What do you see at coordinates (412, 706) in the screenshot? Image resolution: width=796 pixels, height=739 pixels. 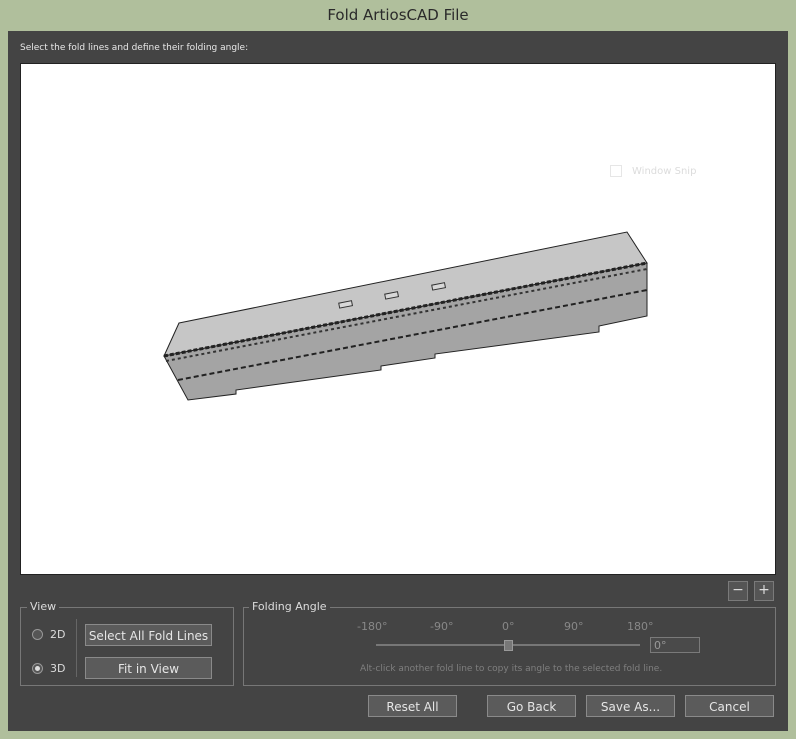 I see `reset-all-button: Reset All` at bounding box center [412, 706].